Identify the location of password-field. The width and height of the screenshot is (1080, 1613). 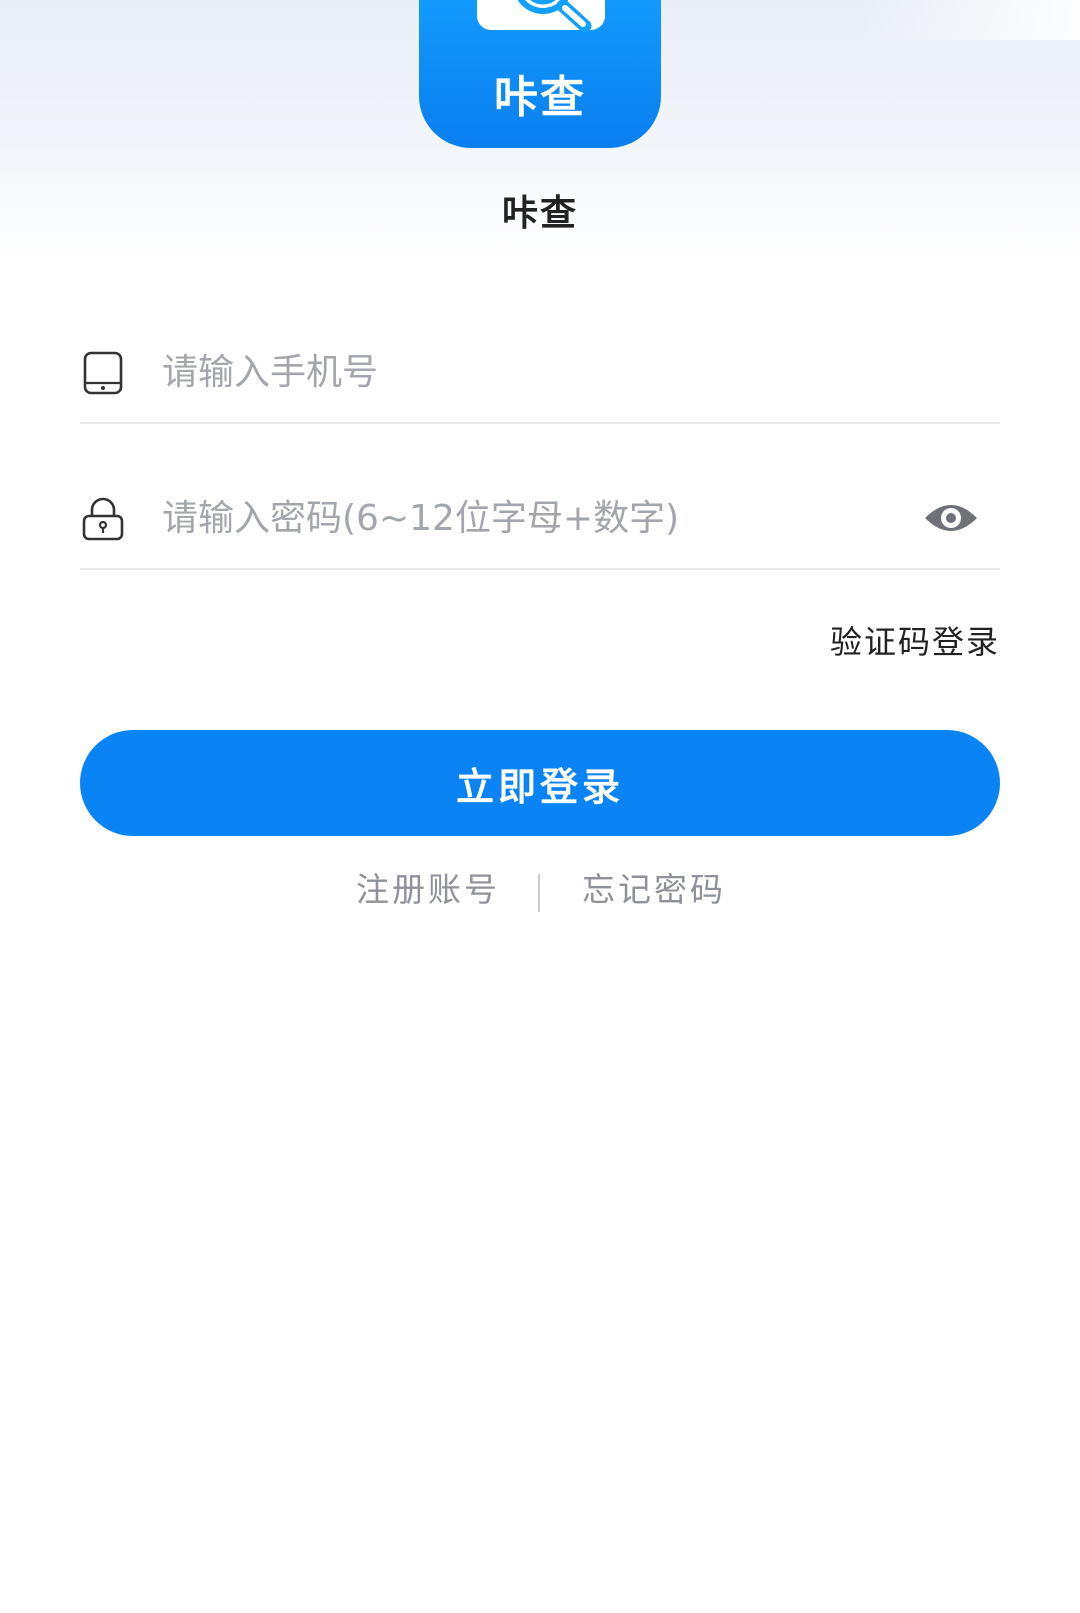
(540, 519).